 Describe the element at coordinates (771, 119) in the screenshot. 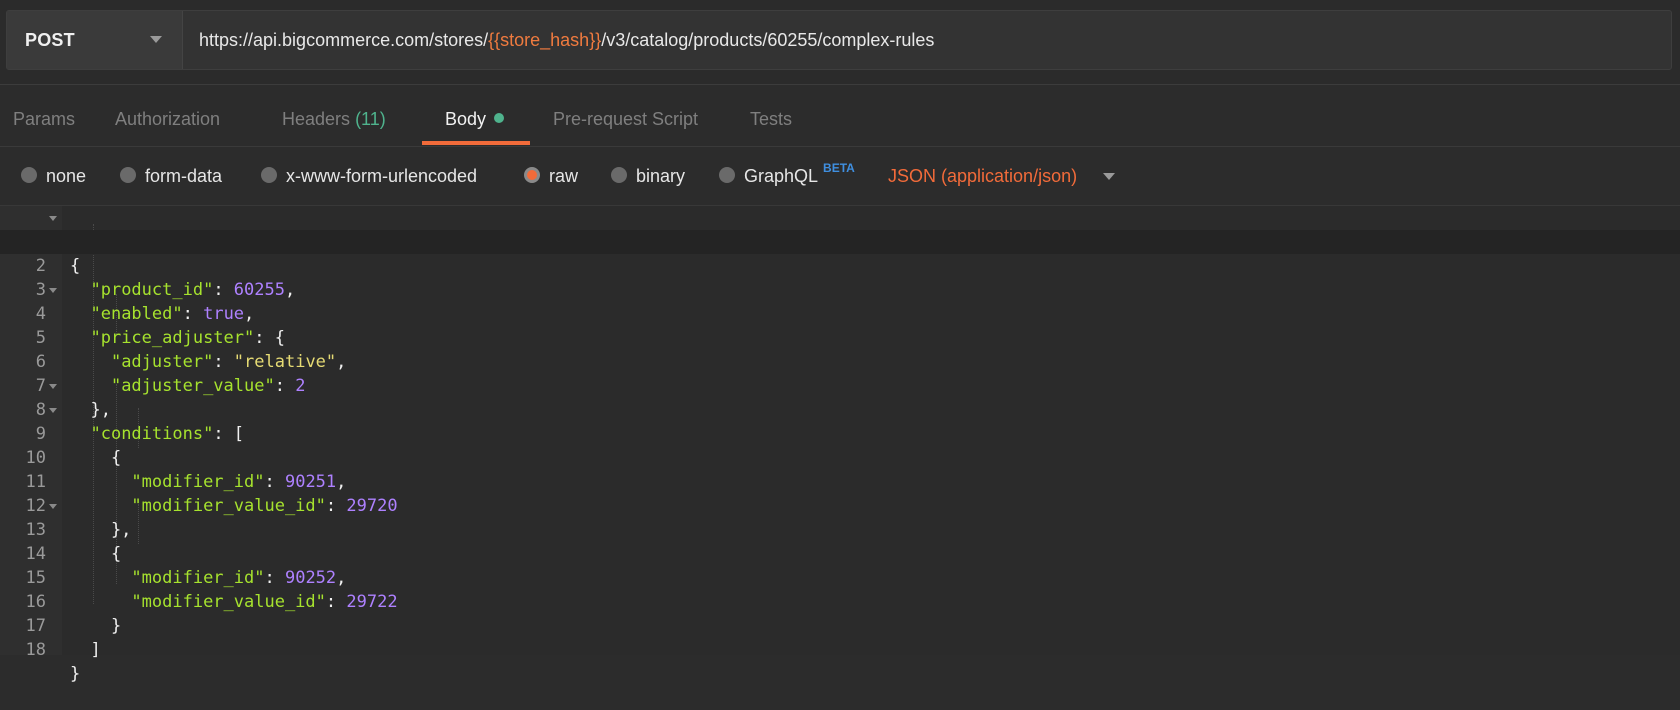

I see `tab-label: Tests` at that location.